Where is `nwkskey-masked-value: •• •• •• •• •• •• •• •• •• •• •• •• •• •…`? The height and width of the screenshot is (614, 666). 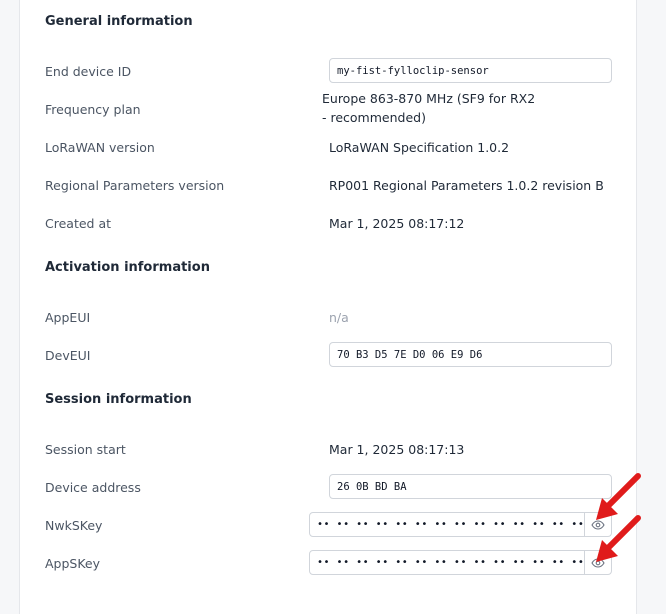 nwkskey-masked-value: •• •• •• •• •• •• •• •• •• •• •• •• •• •… is located at coordinates (450, 524).